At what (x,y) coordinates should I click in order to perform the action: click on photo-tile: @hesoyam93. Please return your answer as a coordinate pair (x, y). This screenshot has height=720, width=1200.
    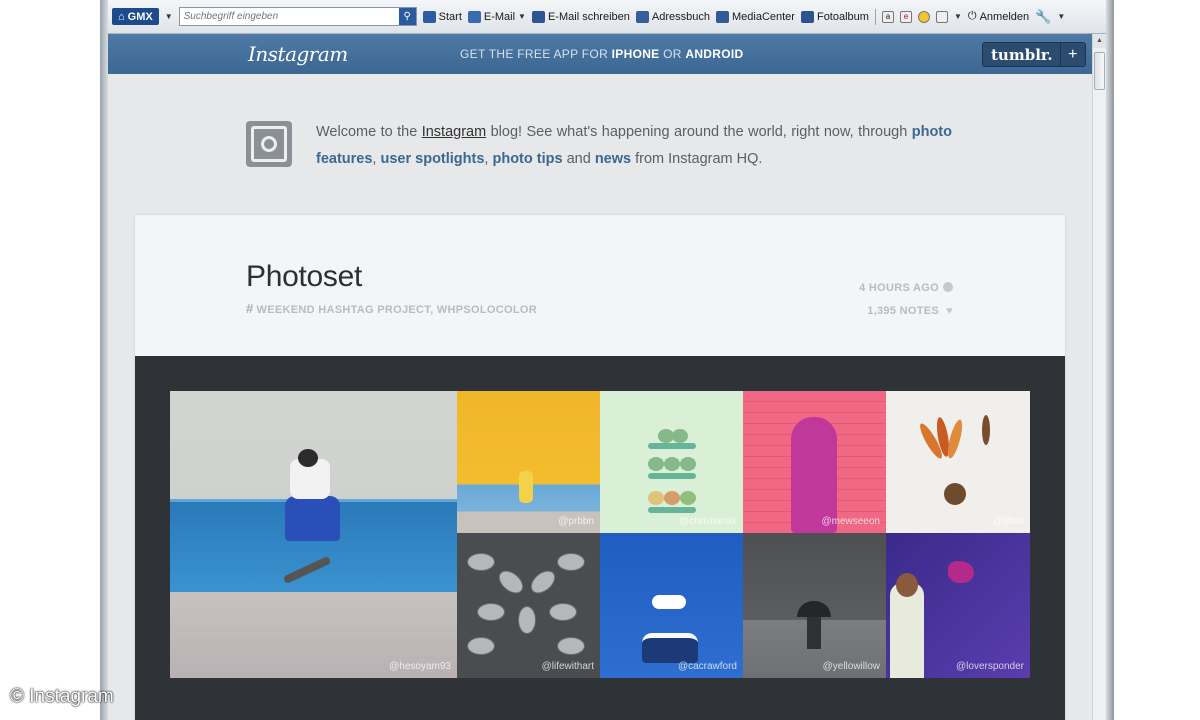
    Looking at the image, I should click on (313, 534).